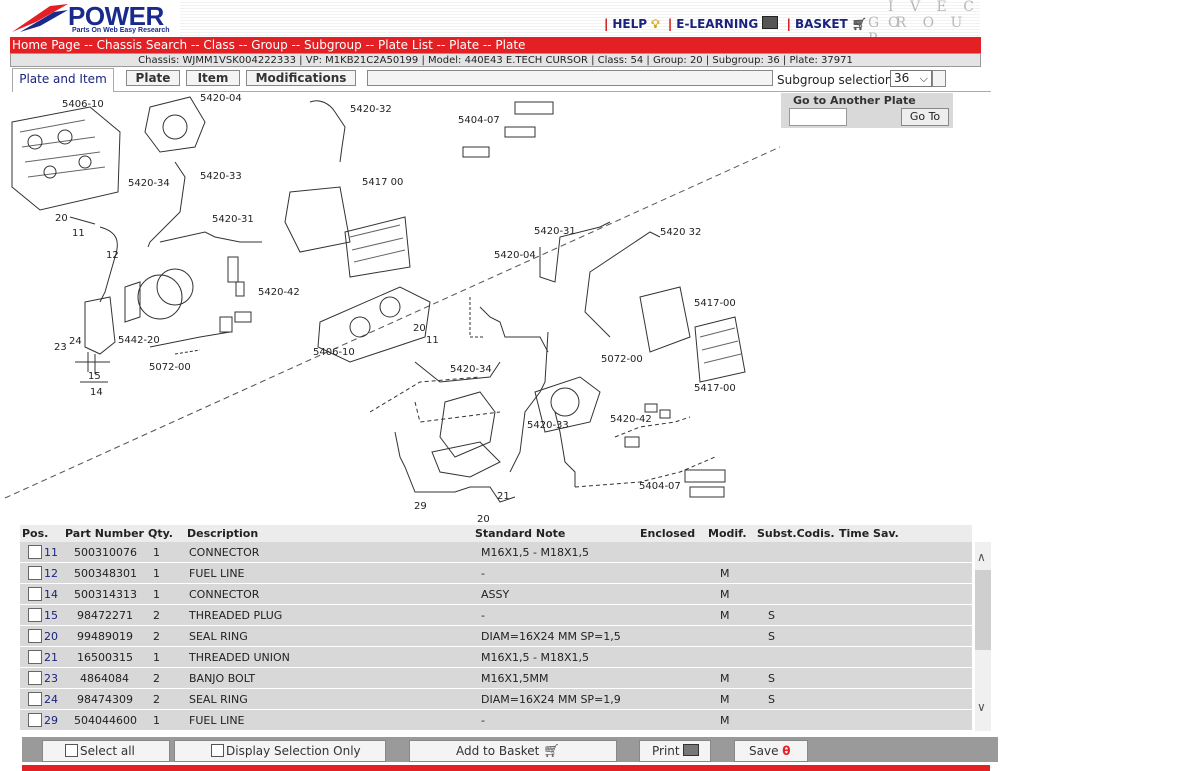  I want to click on logo-swoosh-icon, so click(40, 18).